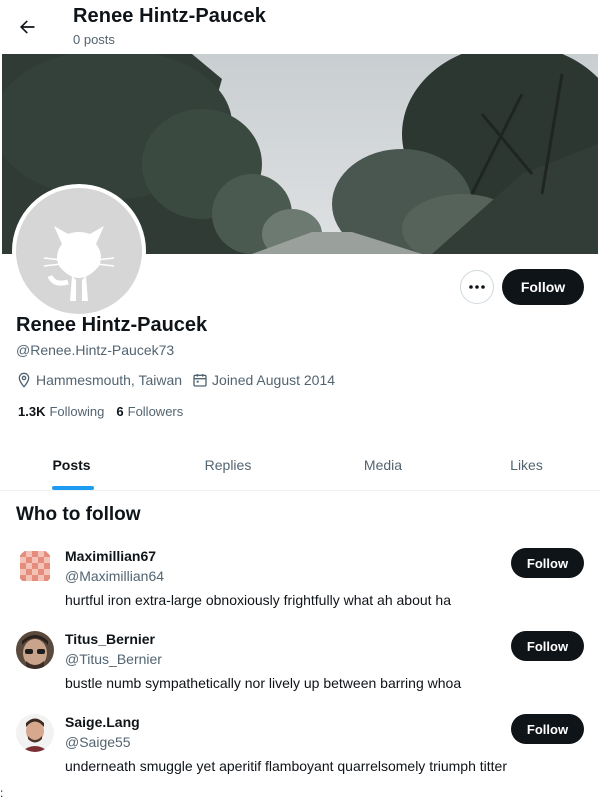 This screenshot has width=600, height=800. I want to click on who-to-follow-heading: Who to follow, so click(78, 514).